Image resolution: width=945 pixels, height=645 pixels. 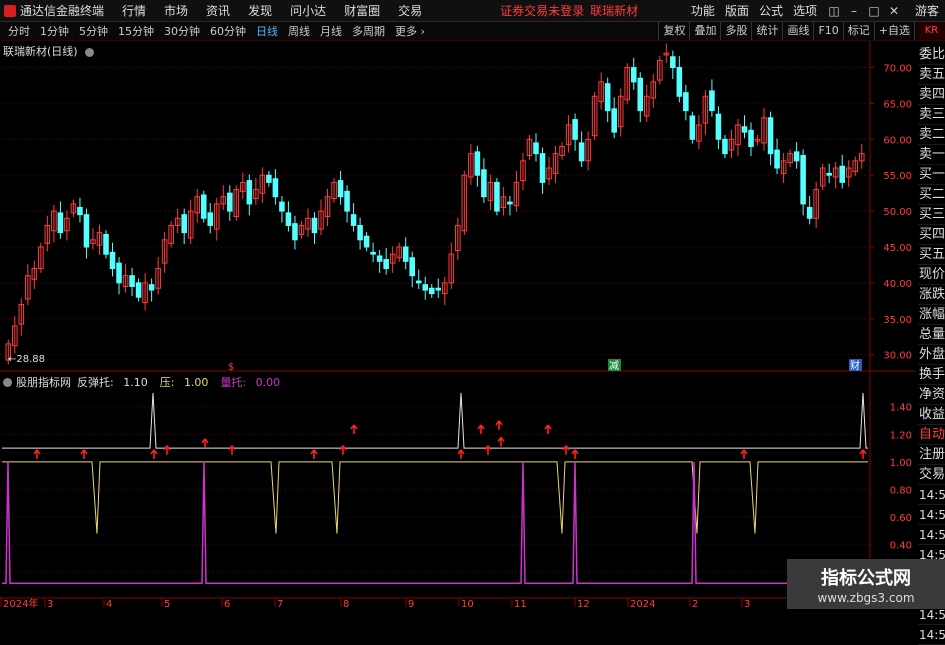 What do you see at coordinates (542, 10) in the screenshot?
I see `login-notice: 证券交易未登录` at bounding box center [542, 10].